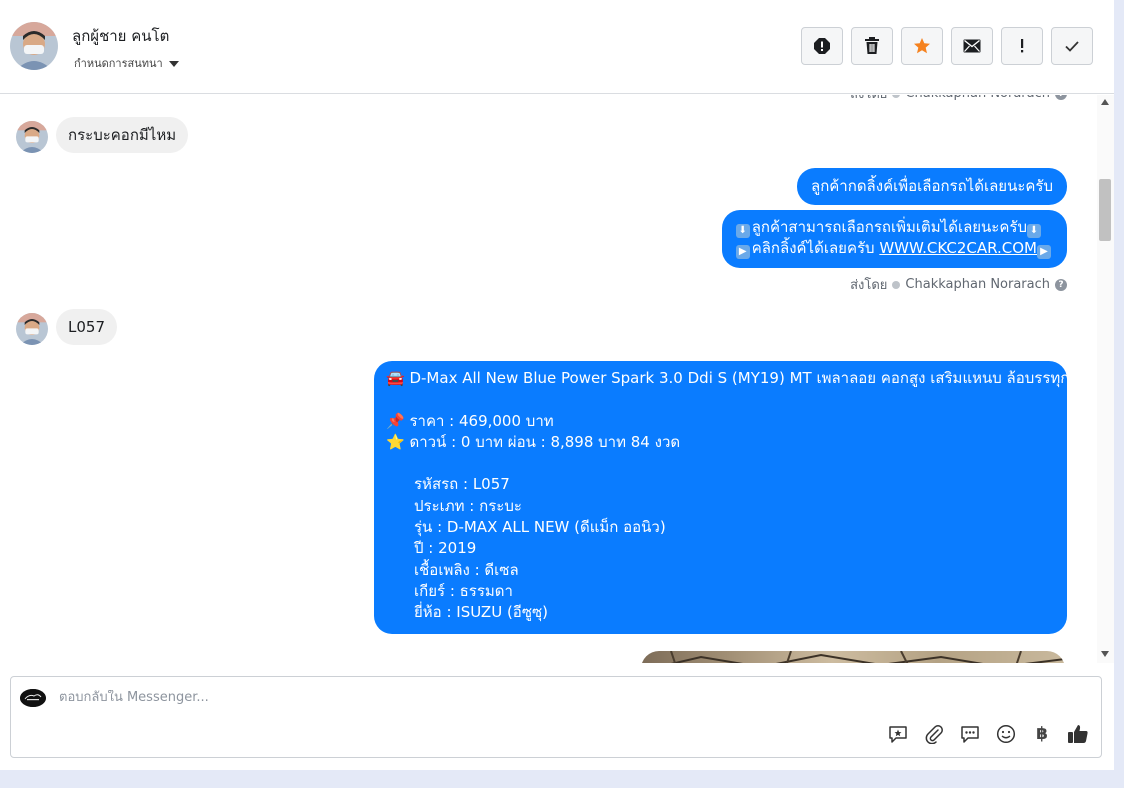 This screenshot has width=1124, height=788. What do you see at coordinates (120, 36) in the screenshot?
I see `contact-name: ลูกผู้ชาย คนโต` at bounding box center [120, 36].